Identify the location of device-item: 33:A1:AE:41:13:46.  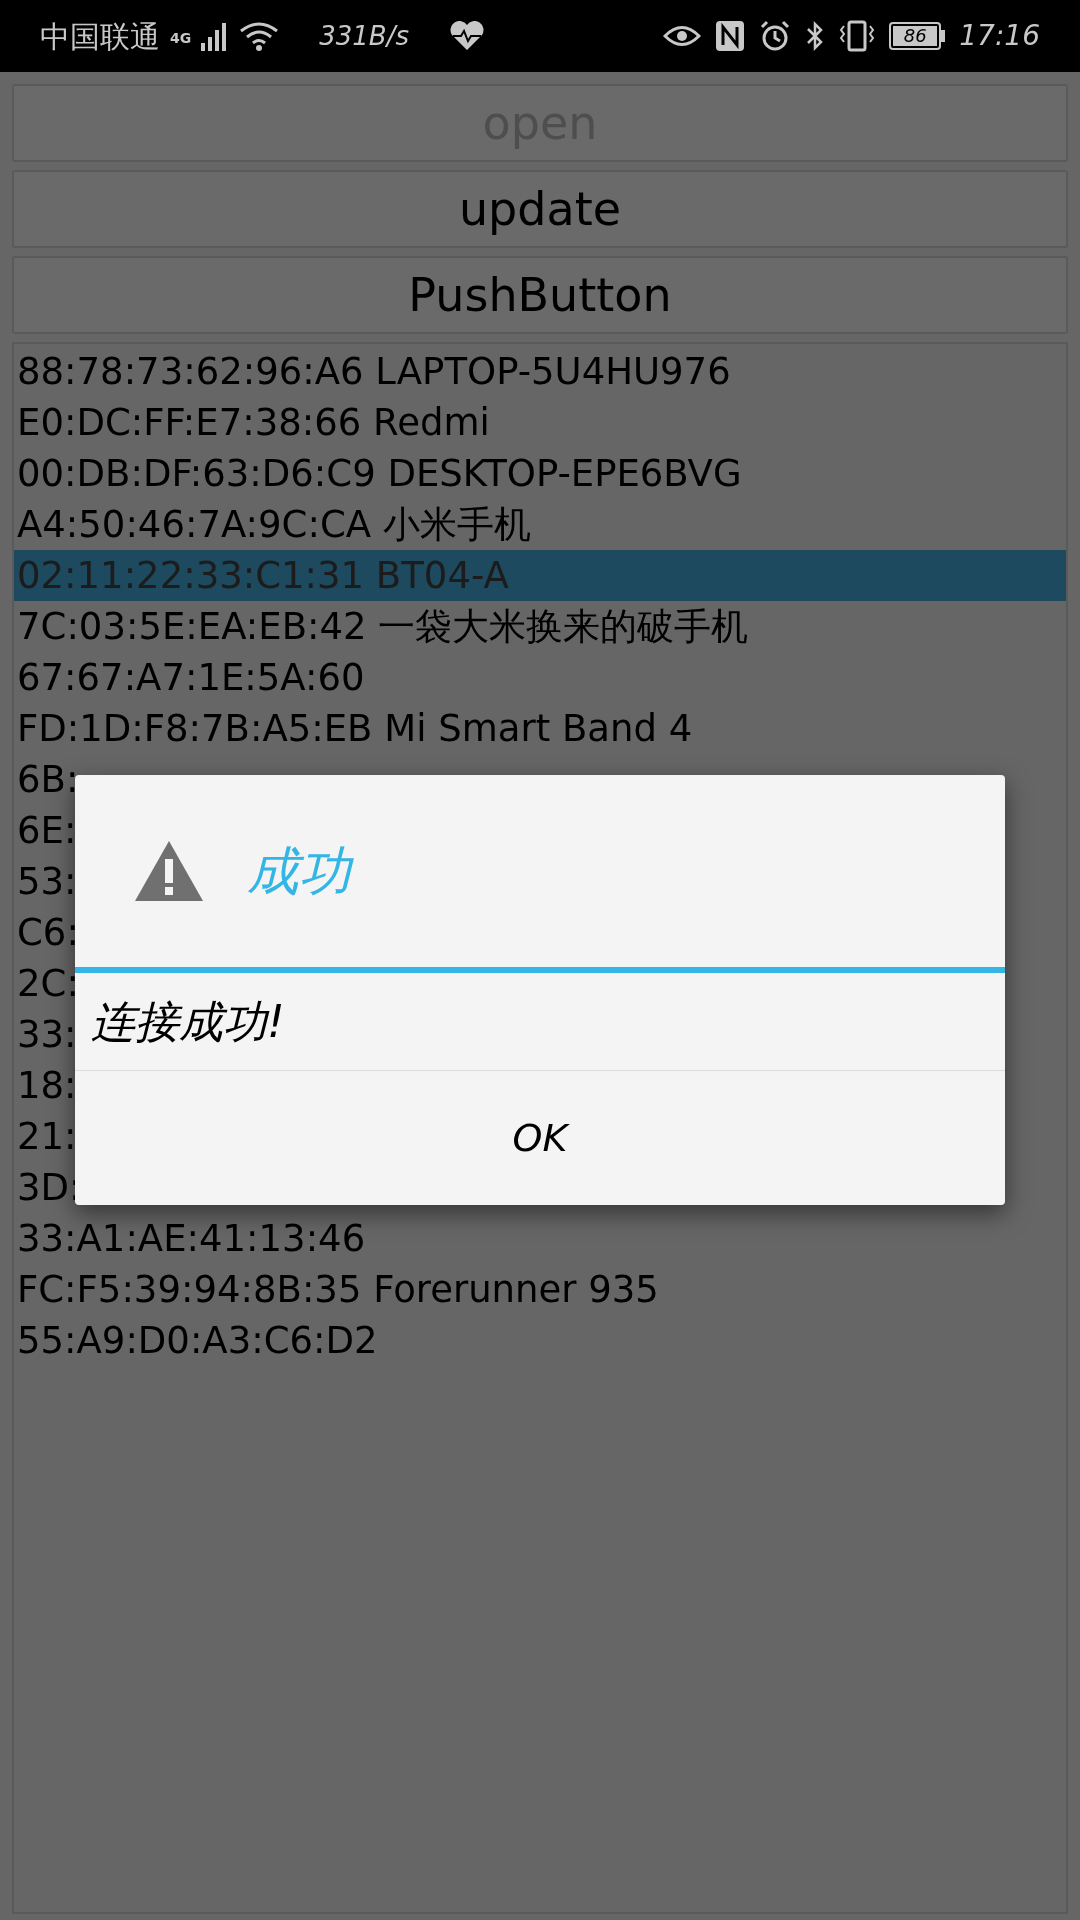
(540, 1238).